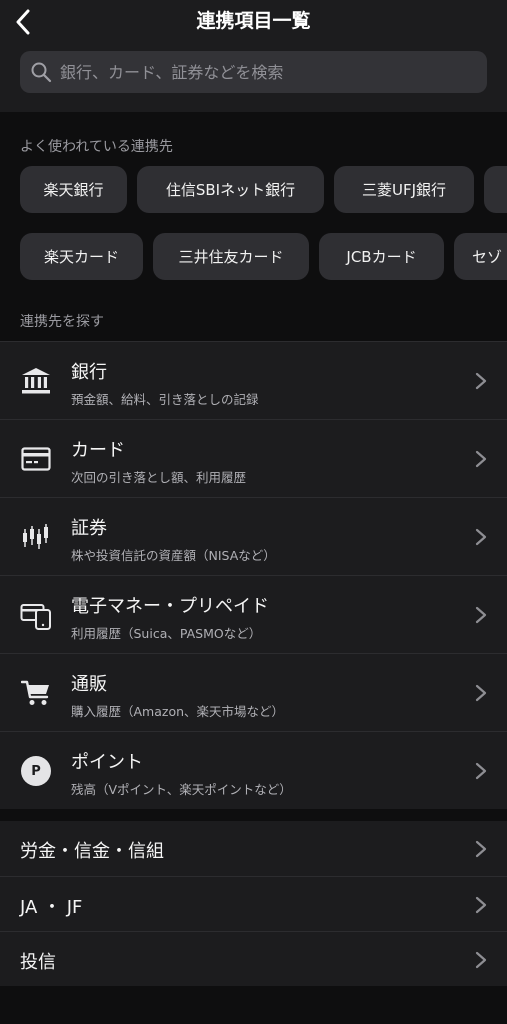  I want to click on list-item-title: 電子マネー・プリペイド, so click(170, 606).